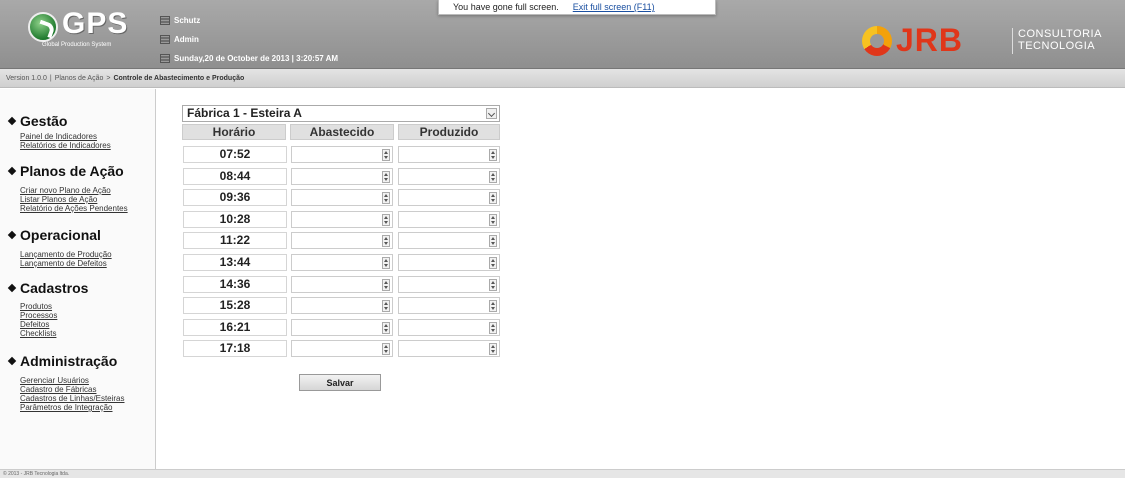  What do you see at coordinates (79, 78) in the screenshot?
I see `breadcrumb-section: Planos de Ação` at bounding box center [79, 78].